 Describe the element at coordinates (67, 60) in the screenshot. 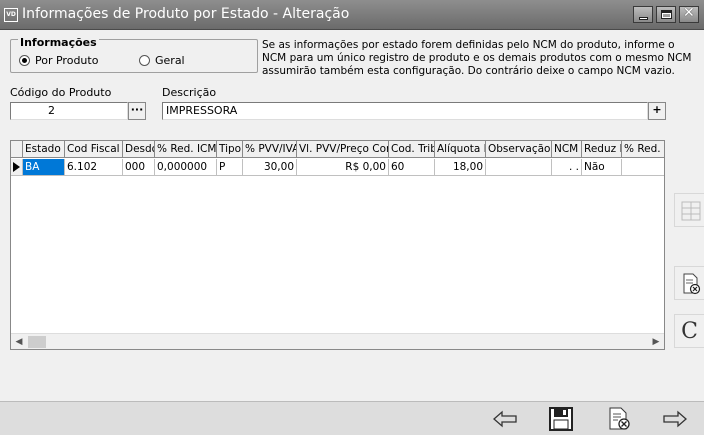

I see `radio-label-por-produto: Por Produto` at that location.